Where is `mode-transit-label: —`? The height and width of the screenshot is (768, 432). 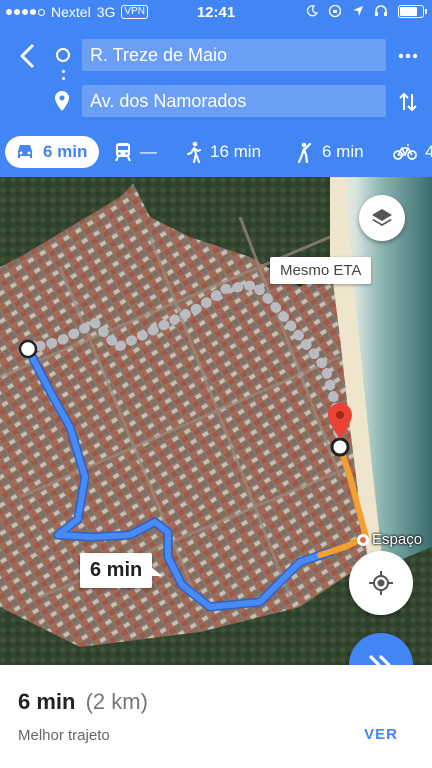
mode-transit-label: — is located at coordinates (148, 151).